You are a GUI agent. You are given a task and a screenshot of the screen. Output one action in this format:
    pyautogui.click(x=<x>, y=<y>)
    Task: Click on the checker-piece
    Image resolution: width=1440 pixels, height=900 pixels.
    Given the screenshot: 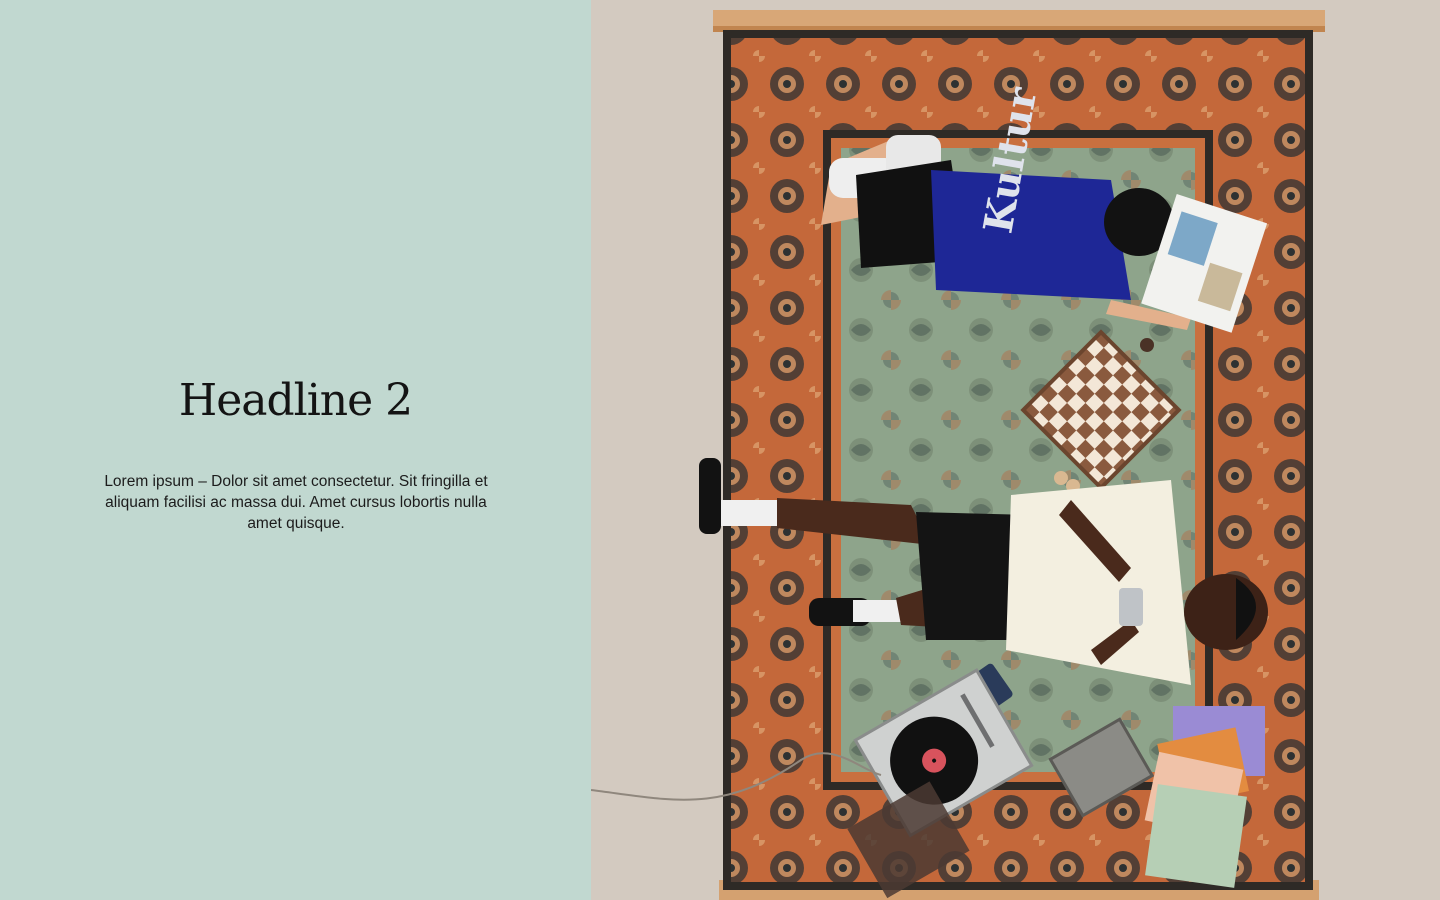 What is the action you would take?
    pyautogui.click(x=1061, y=478)
    